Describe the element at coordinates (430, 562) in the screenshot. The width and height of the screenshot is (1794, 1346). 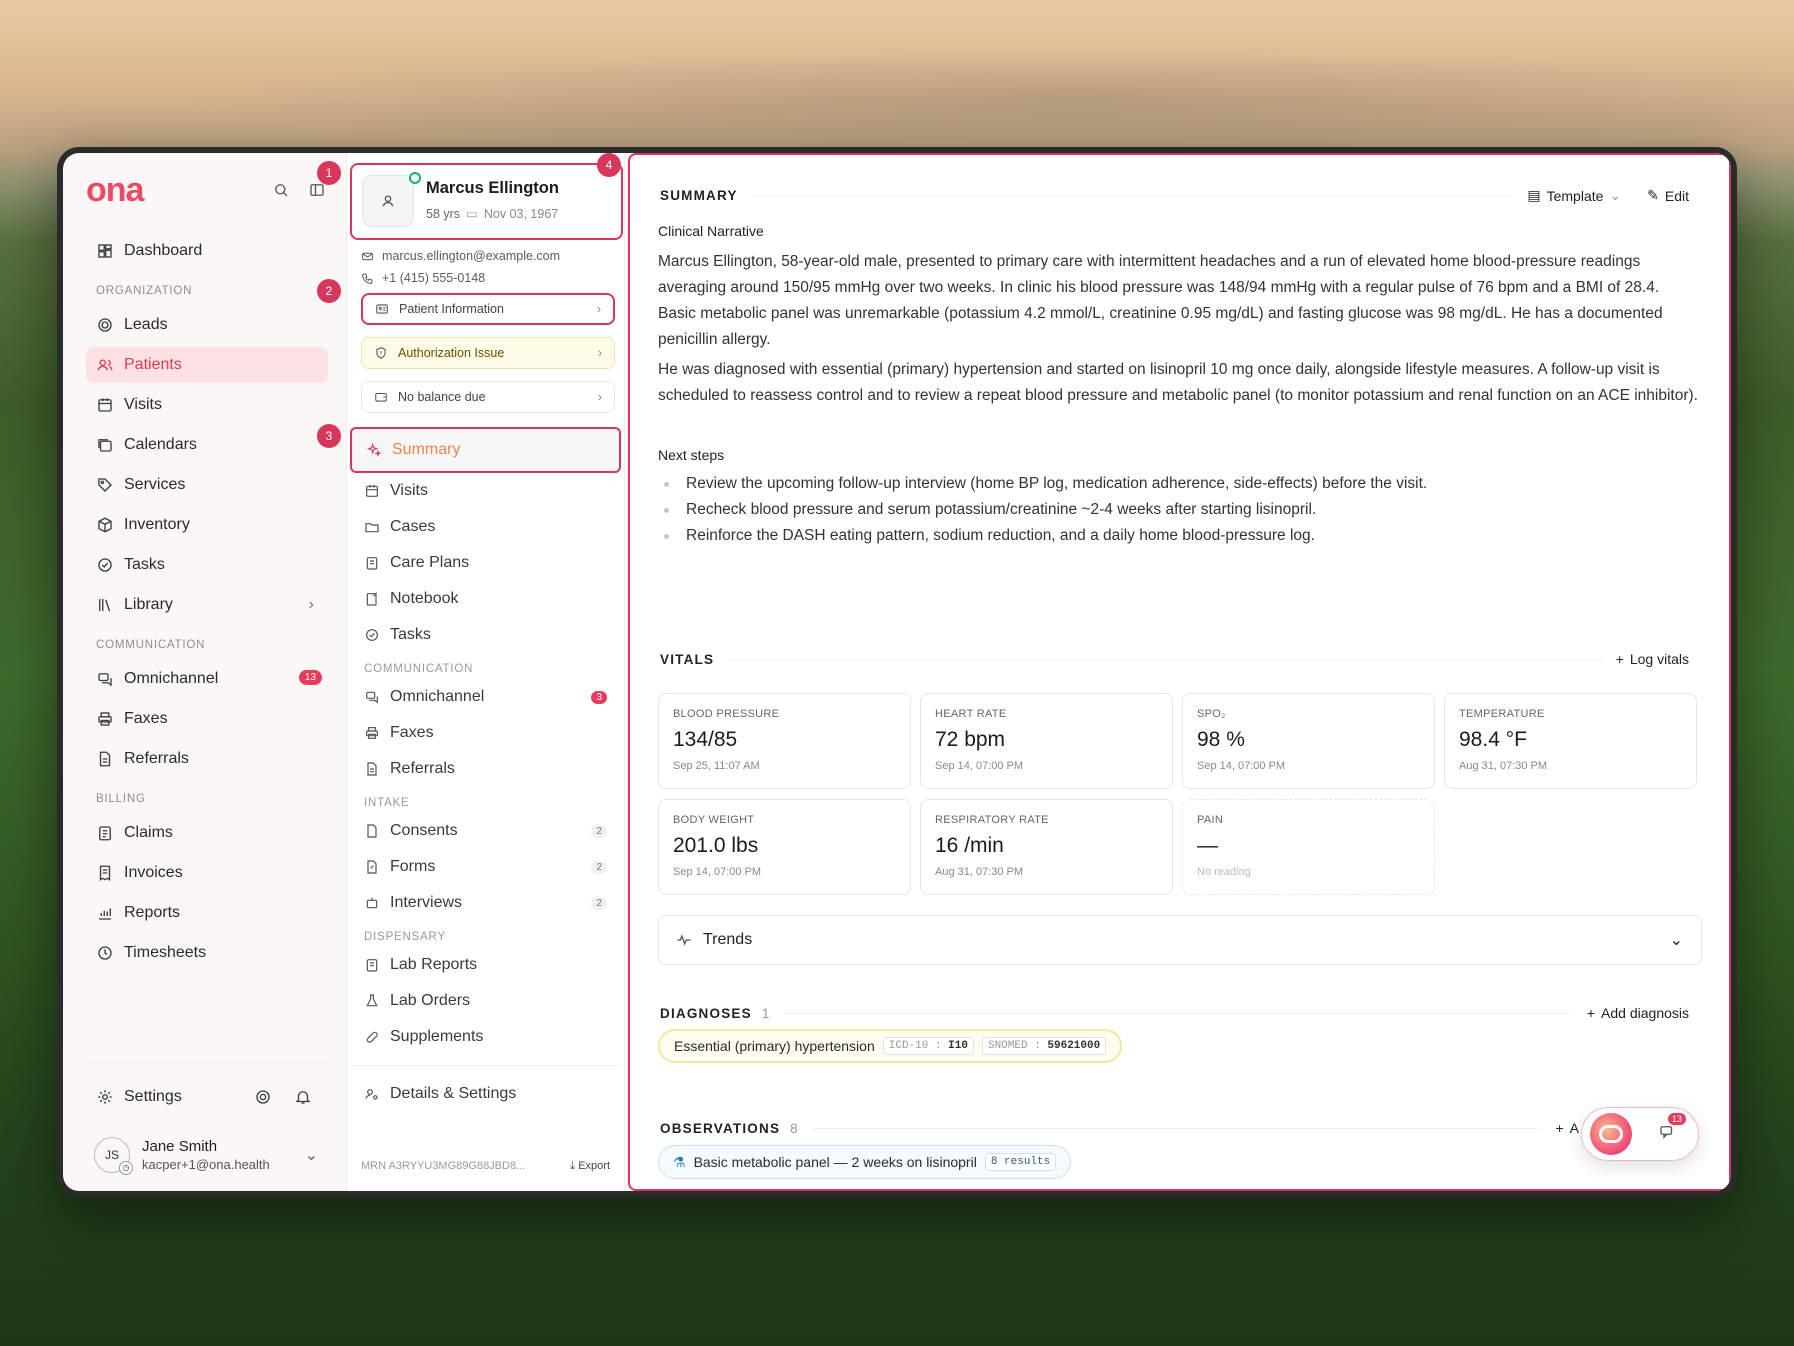
I see `tab-label: Care Plans` at that location.